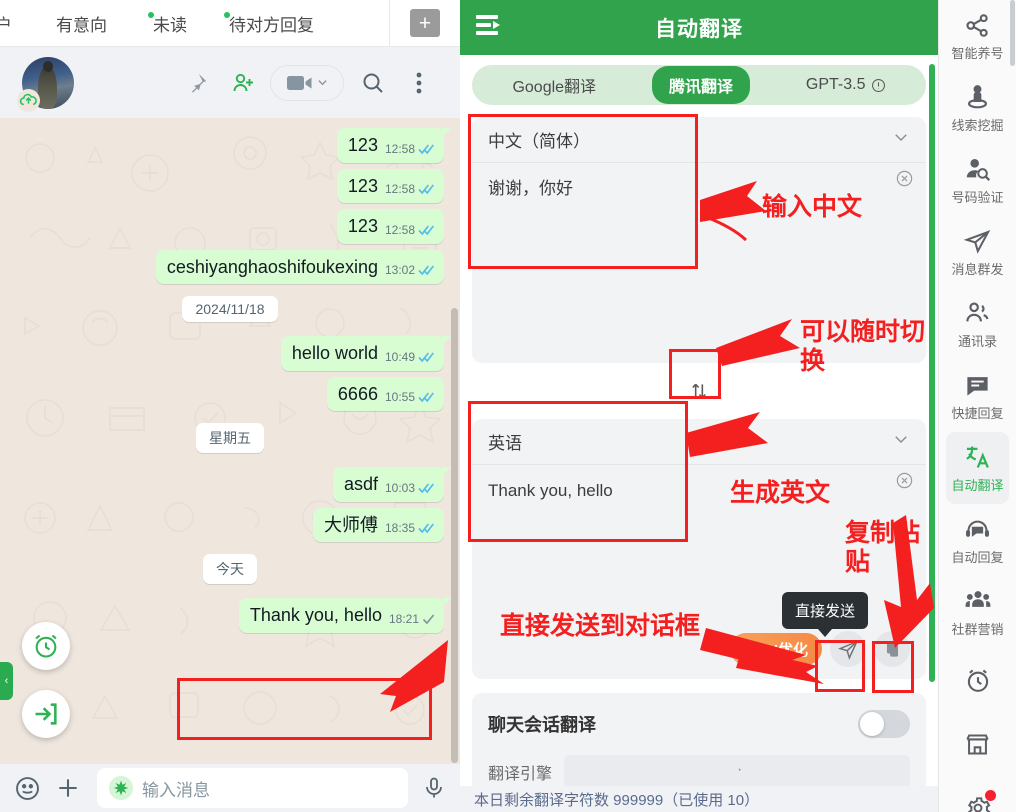 This screenshot has height=812, width=1024. I want to click on message-text: 大师傅, so click(350, 524).